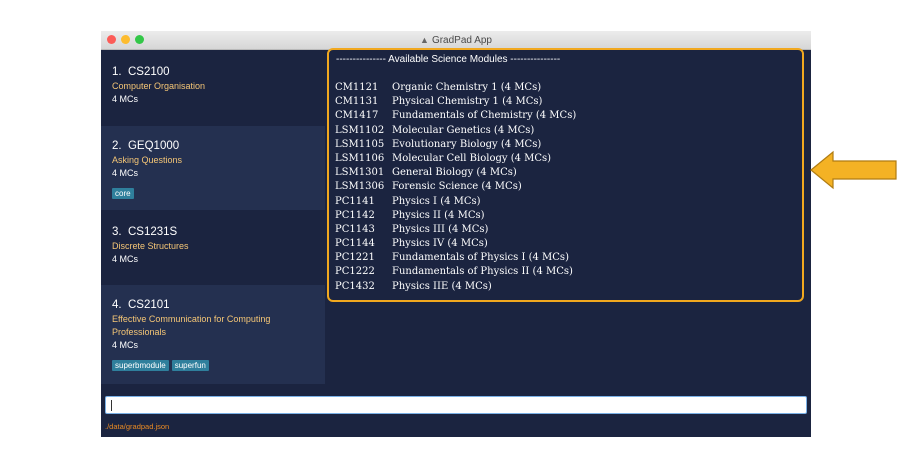  I want to click on module-code: CS1231S, so click(152, 232).